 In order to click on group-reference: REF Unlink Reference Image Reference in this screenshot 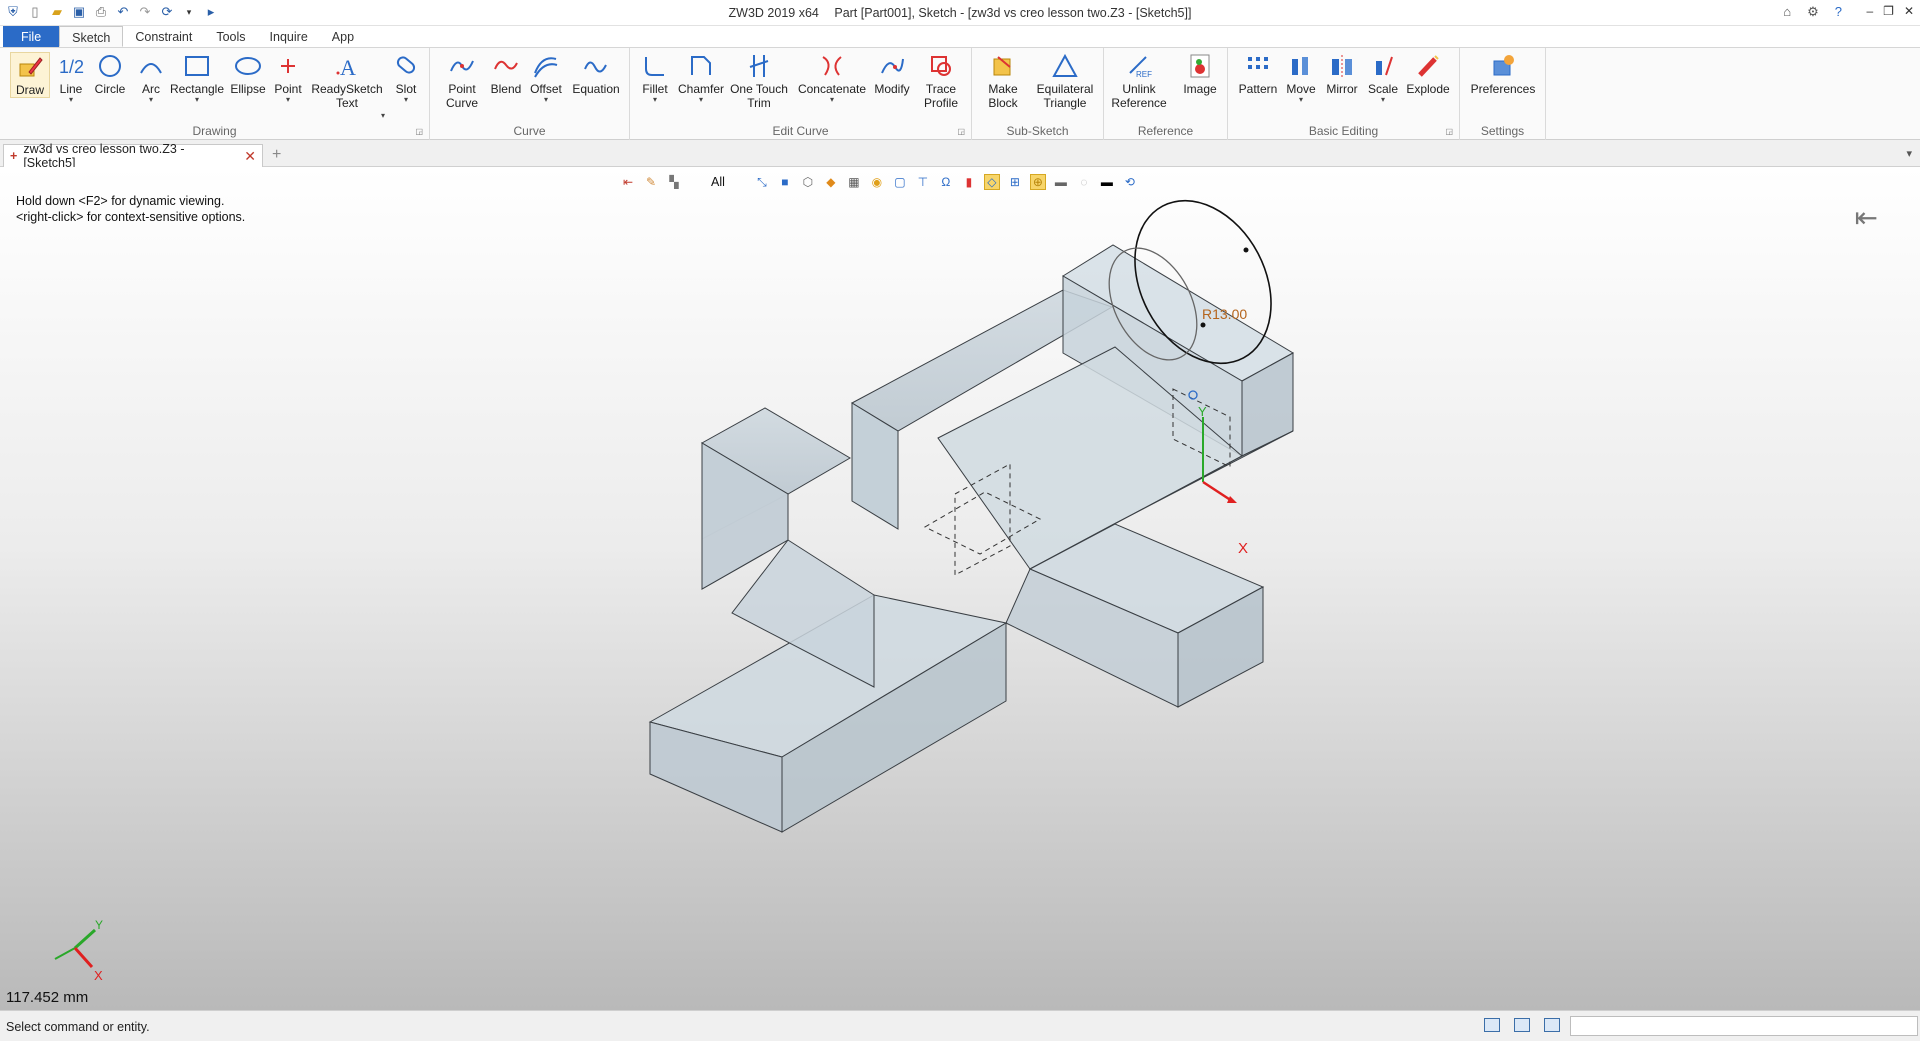, I will do `click(1166, 94)`.